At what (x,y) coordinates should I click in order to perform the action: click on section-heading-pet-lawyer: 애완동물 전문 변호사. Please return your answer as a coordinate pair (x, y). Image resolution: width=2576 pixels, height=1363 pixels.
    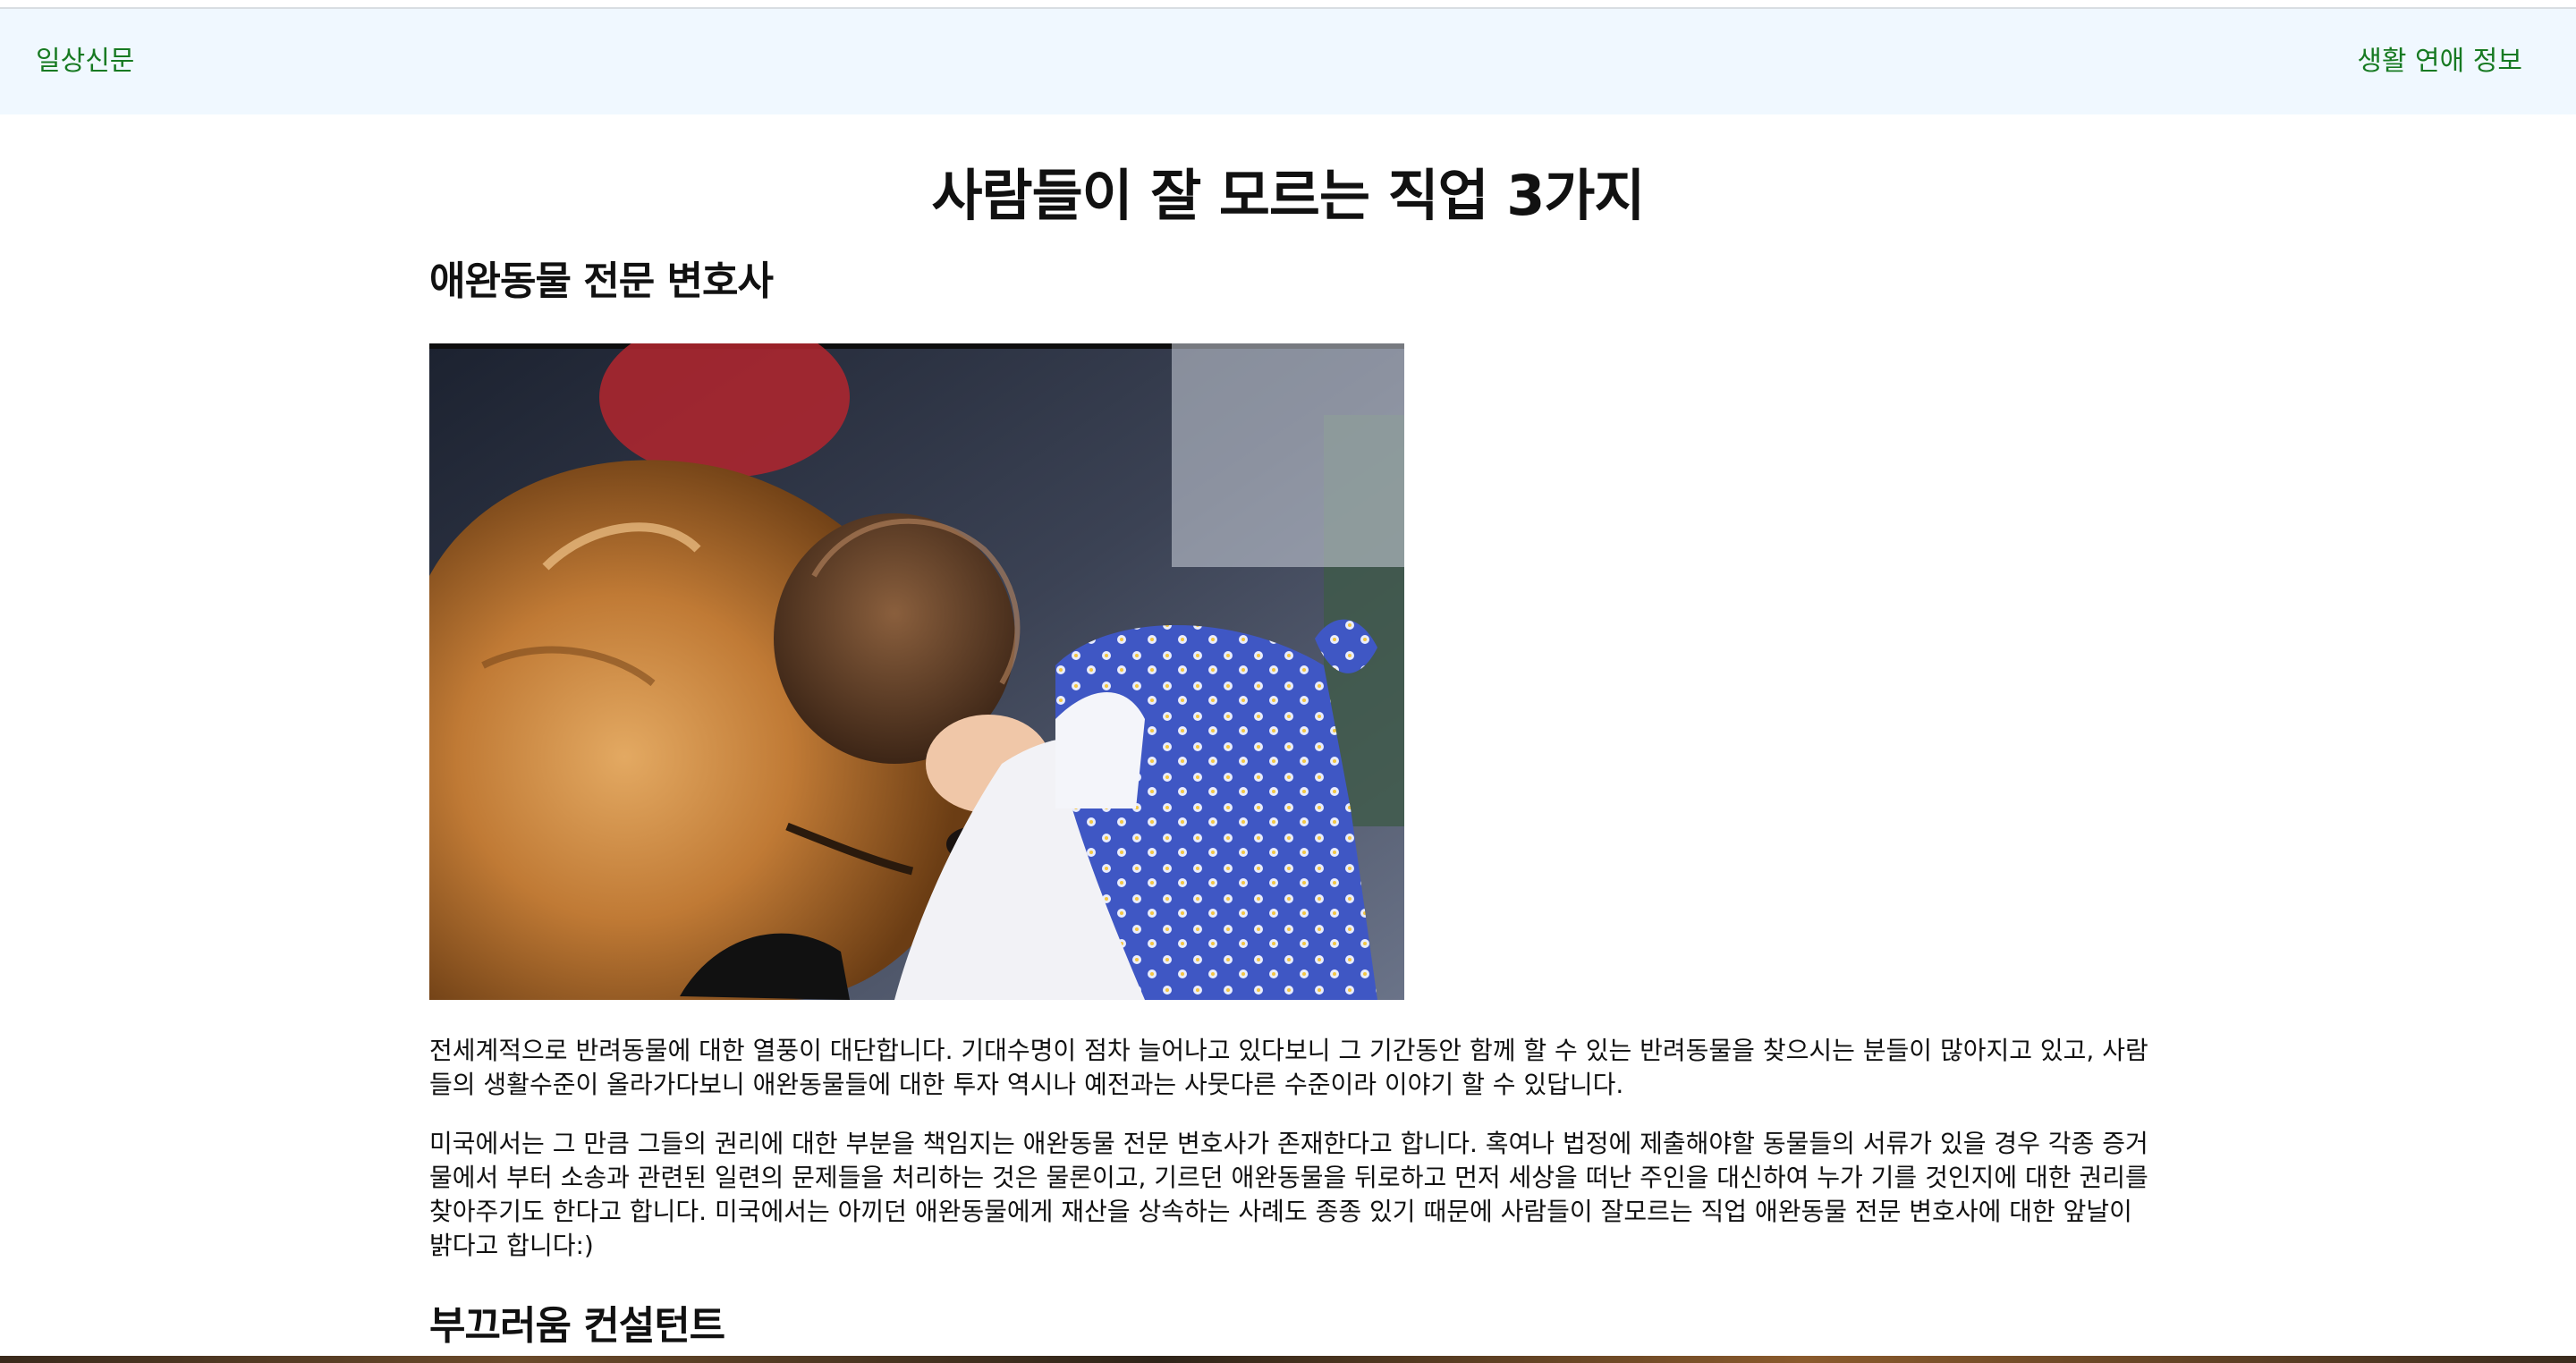
    Looking at the image, I should click on (601, 281).